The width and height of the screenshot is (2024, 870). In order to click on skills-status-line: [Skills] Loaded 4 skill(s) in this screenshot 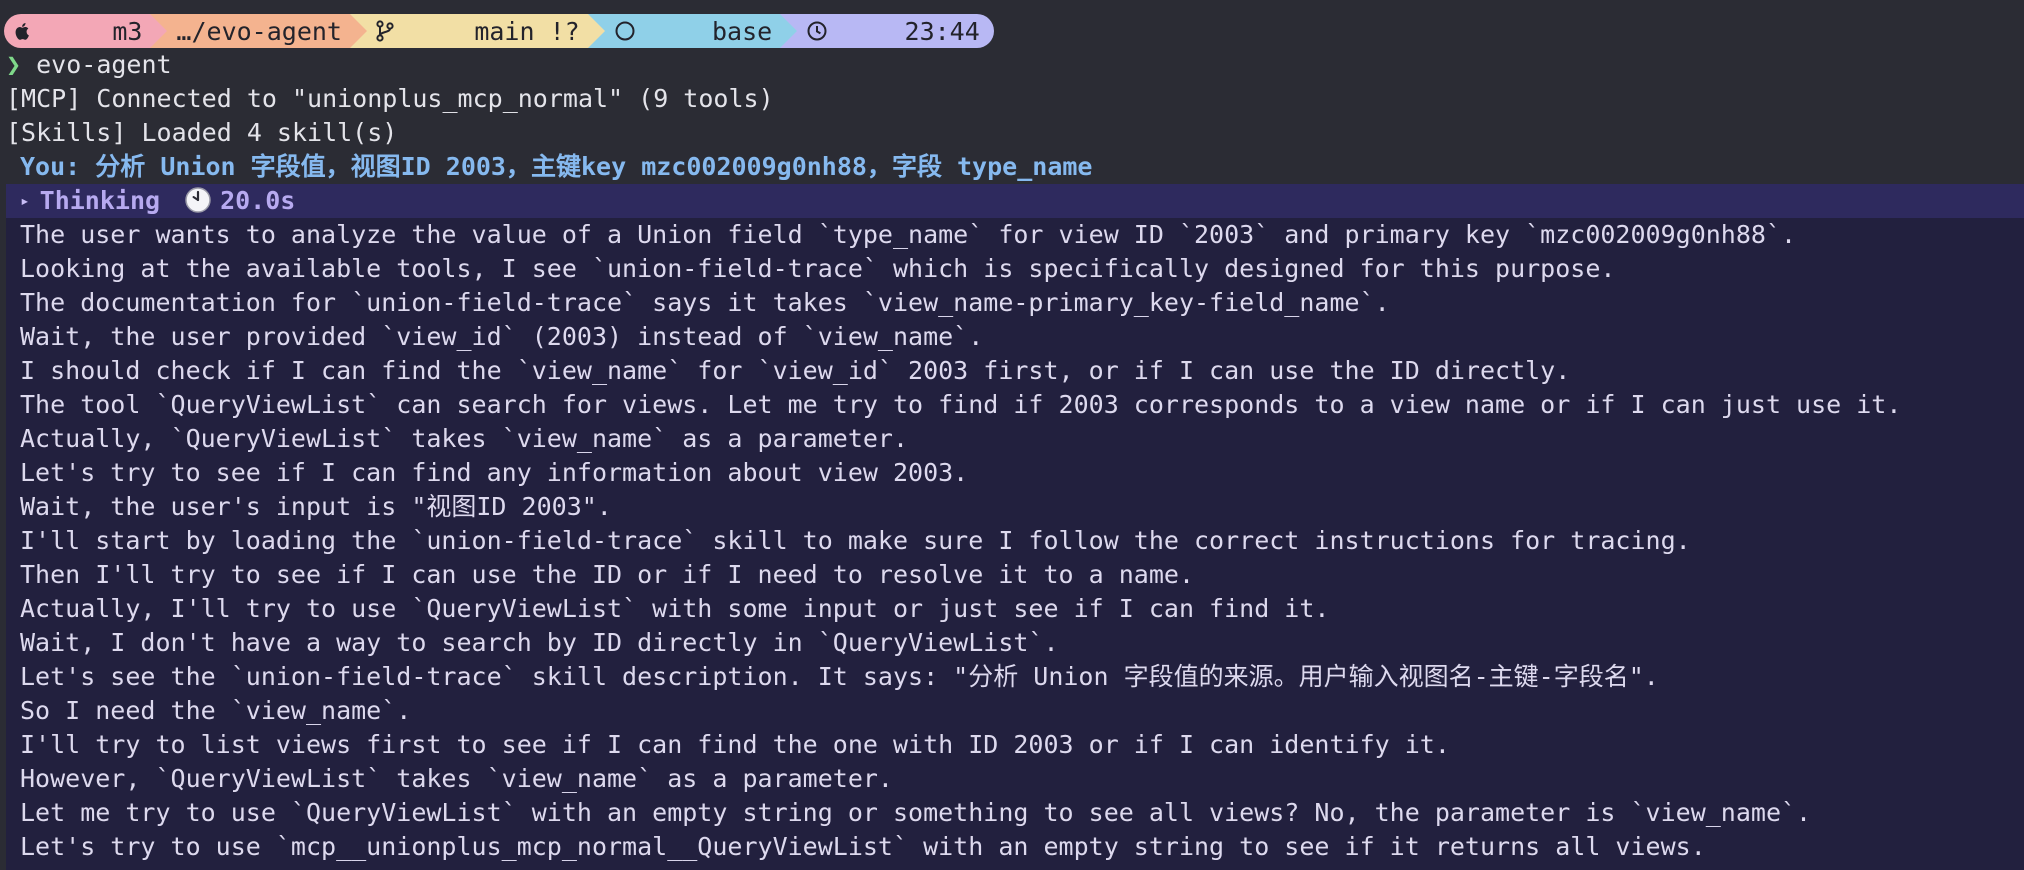, I will do `click(202, 132)`.